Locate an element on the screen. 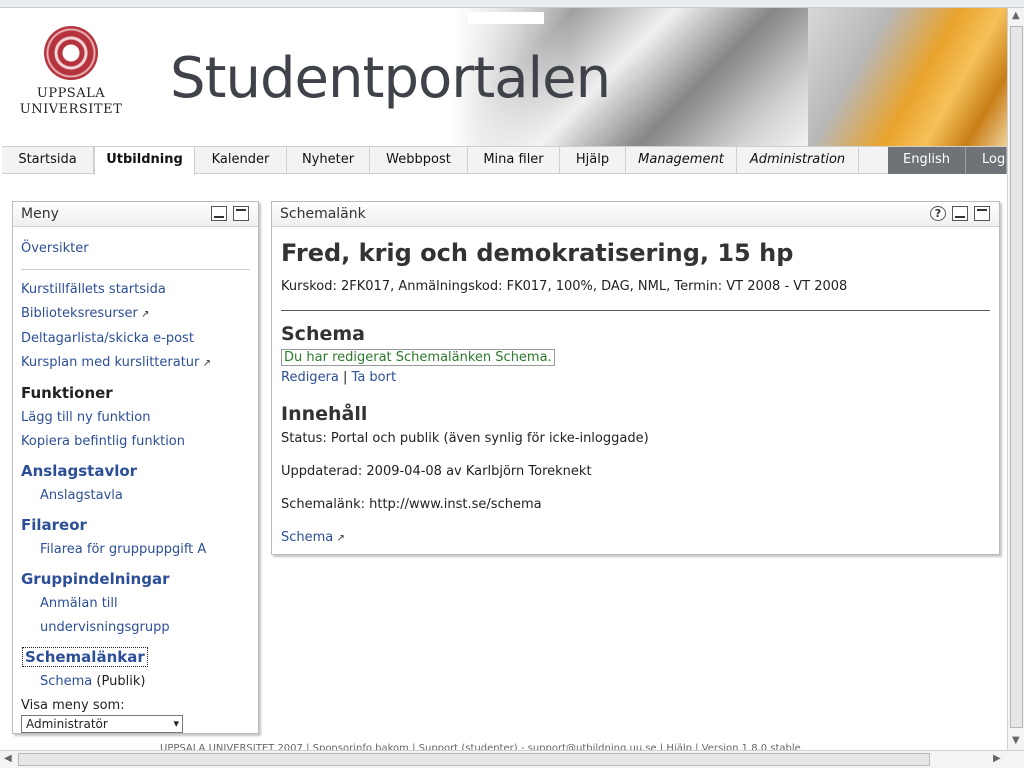 This screenshot has height=768, width=1024. menu-panel-header: Meny is located at coordinates (135, 214).